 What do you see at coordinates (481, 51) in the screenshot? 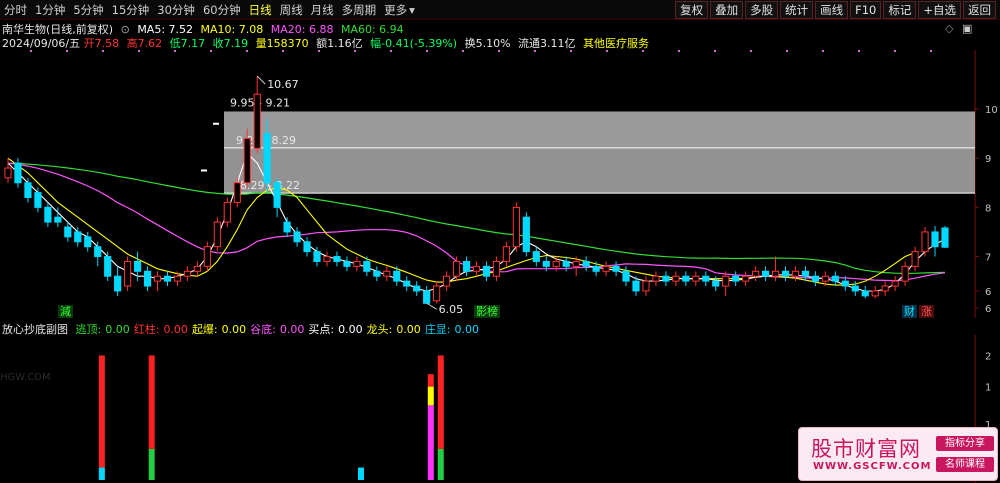
I see `top-dots` at bounding box center [481, 51].